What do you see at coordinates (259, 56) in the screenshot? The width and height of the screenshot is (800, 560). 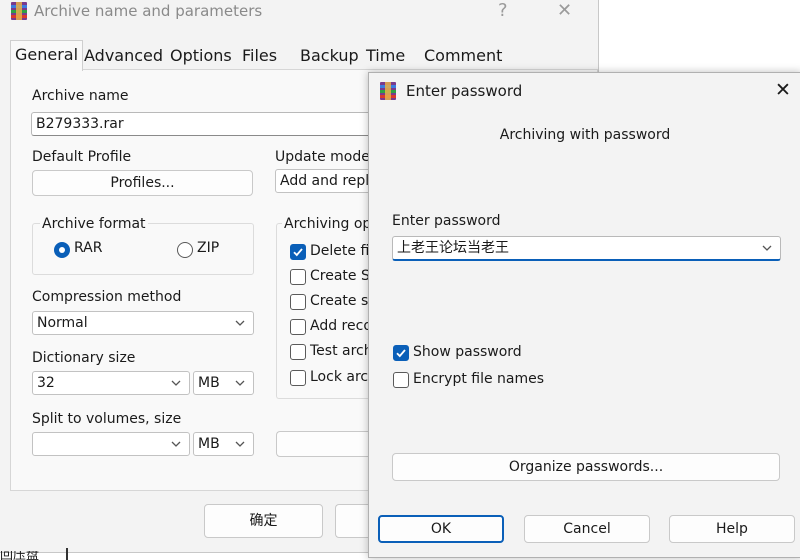 I see `tab-files: Files` at bounding box center [259, 56].